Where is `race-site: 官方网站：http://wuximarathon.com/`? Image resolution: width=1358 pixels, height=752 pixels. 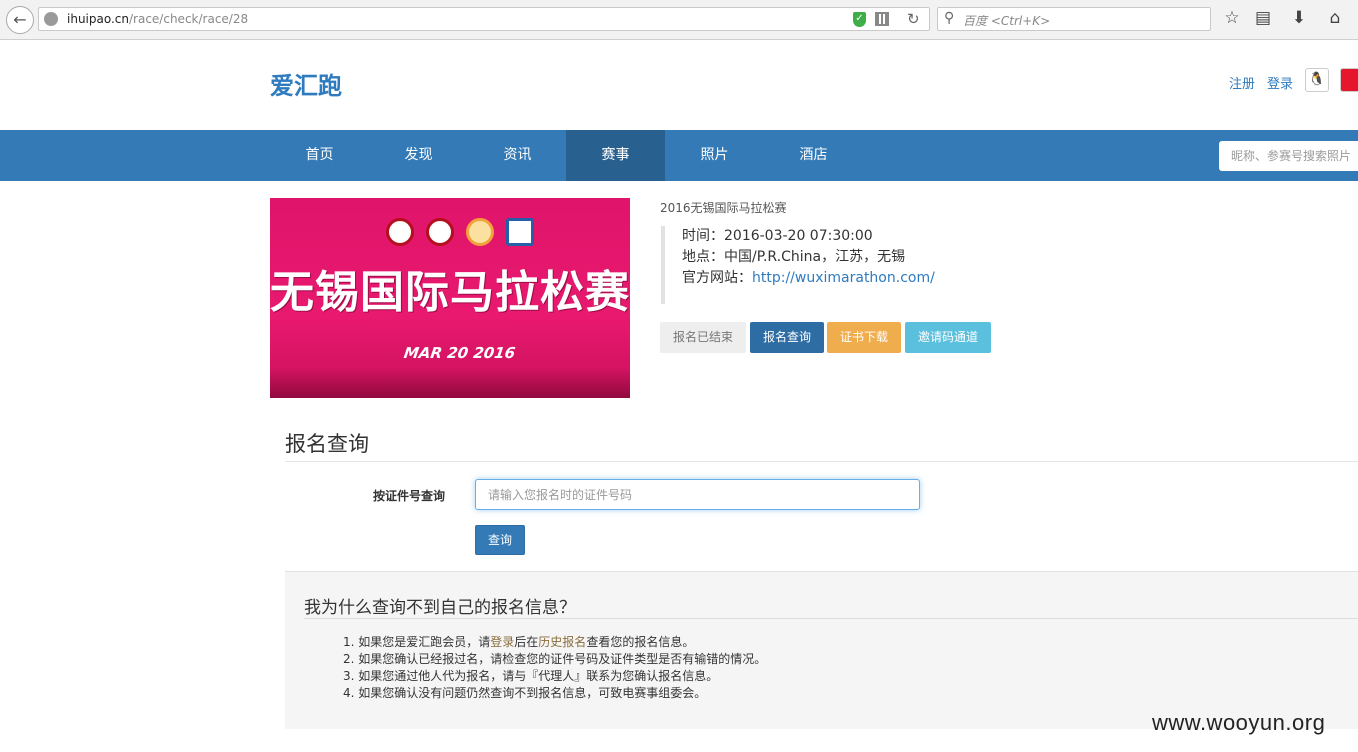
race-site: 官方网站：http://wuximarathon.com/ is located at coordinates (808, 278).